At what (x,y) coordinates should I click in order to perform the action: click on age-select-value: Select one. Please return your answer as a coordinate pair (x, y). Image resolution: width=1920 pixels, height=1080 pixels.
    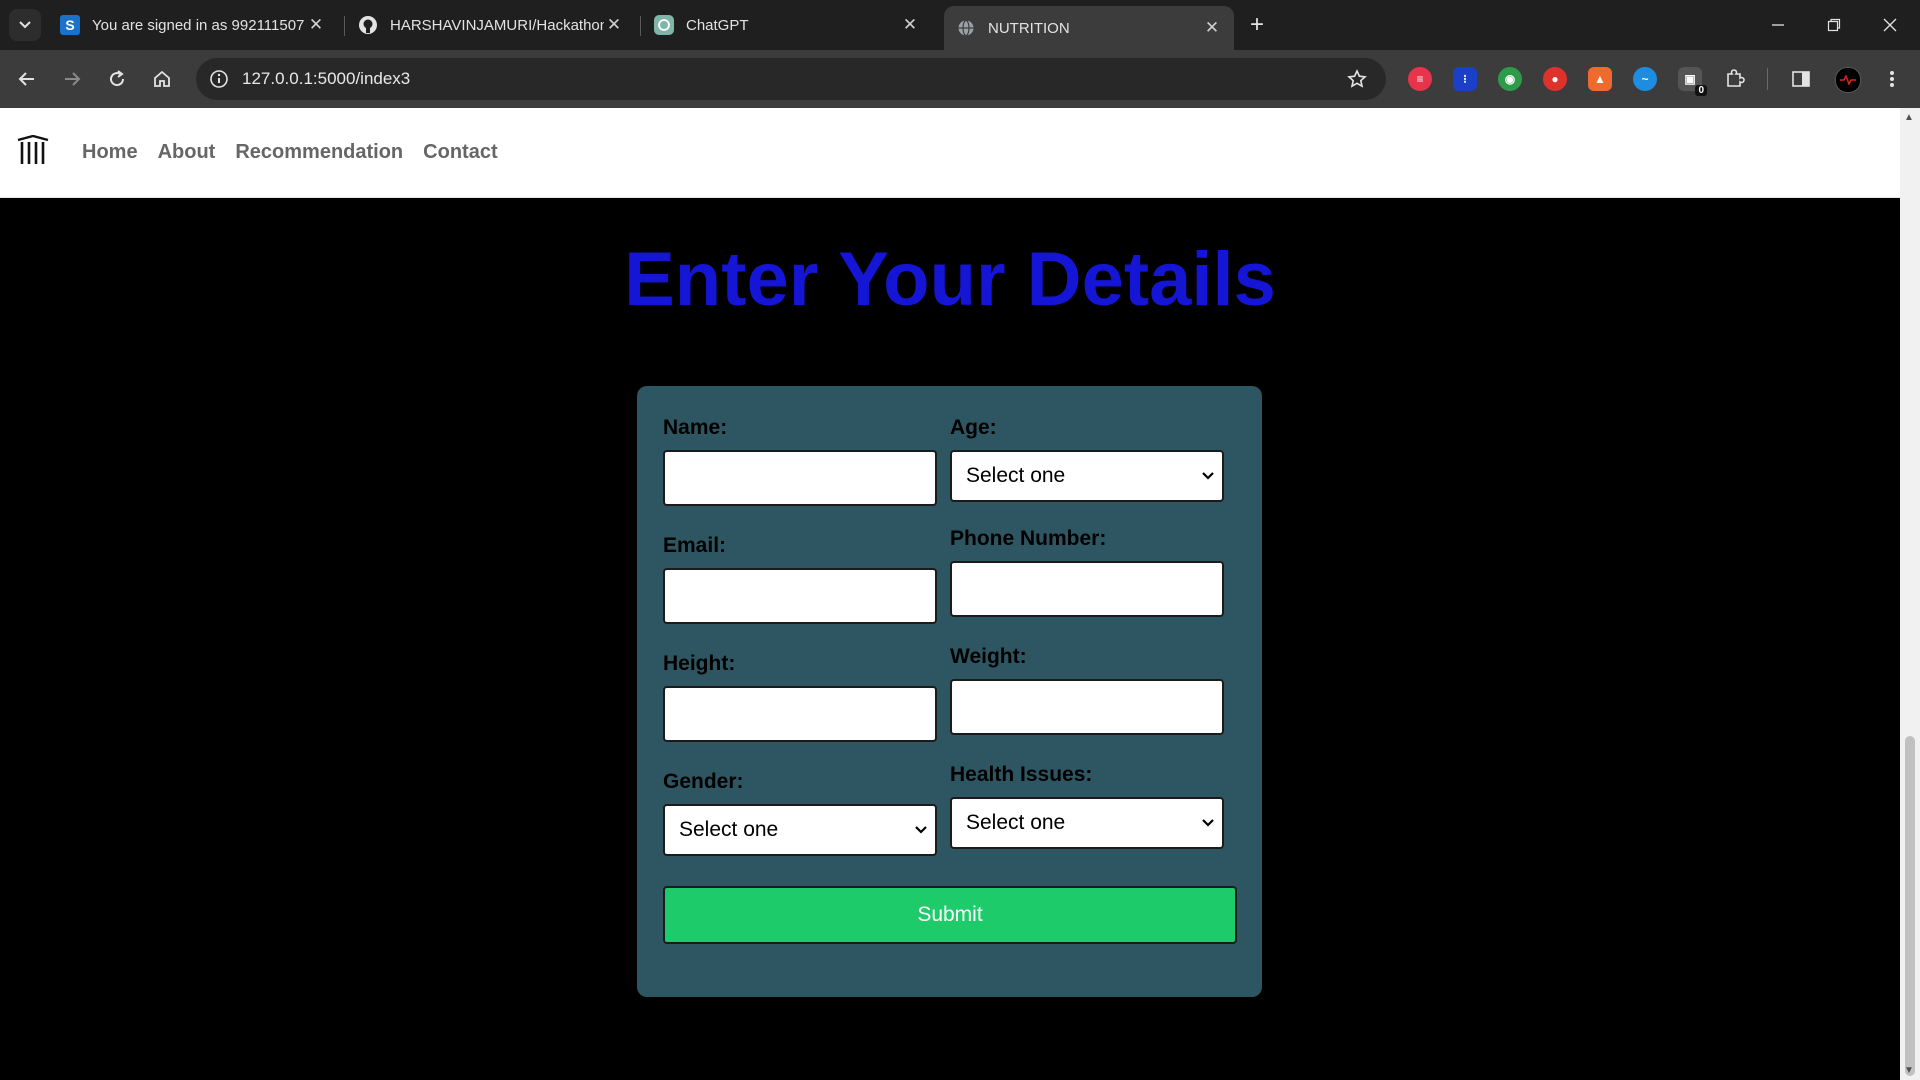
    Looking at the image, I should click on (1016, 475).